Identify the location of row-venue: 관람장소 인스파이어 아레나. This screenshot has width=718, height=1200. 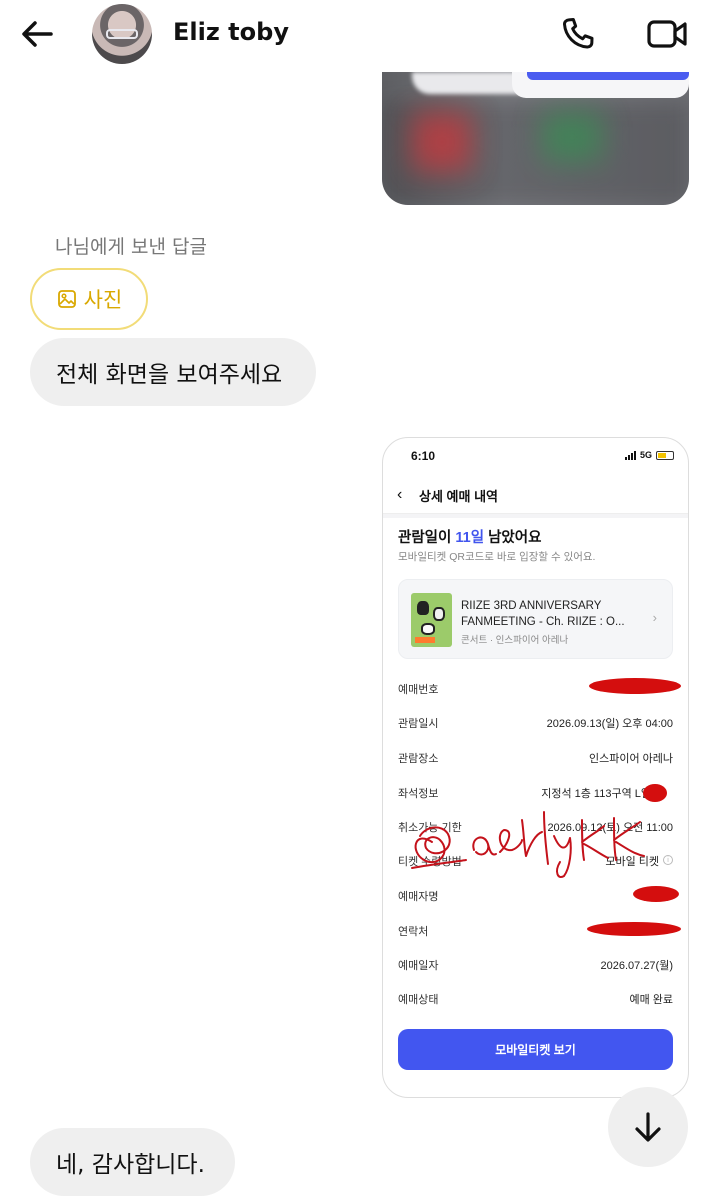
(535, 760).